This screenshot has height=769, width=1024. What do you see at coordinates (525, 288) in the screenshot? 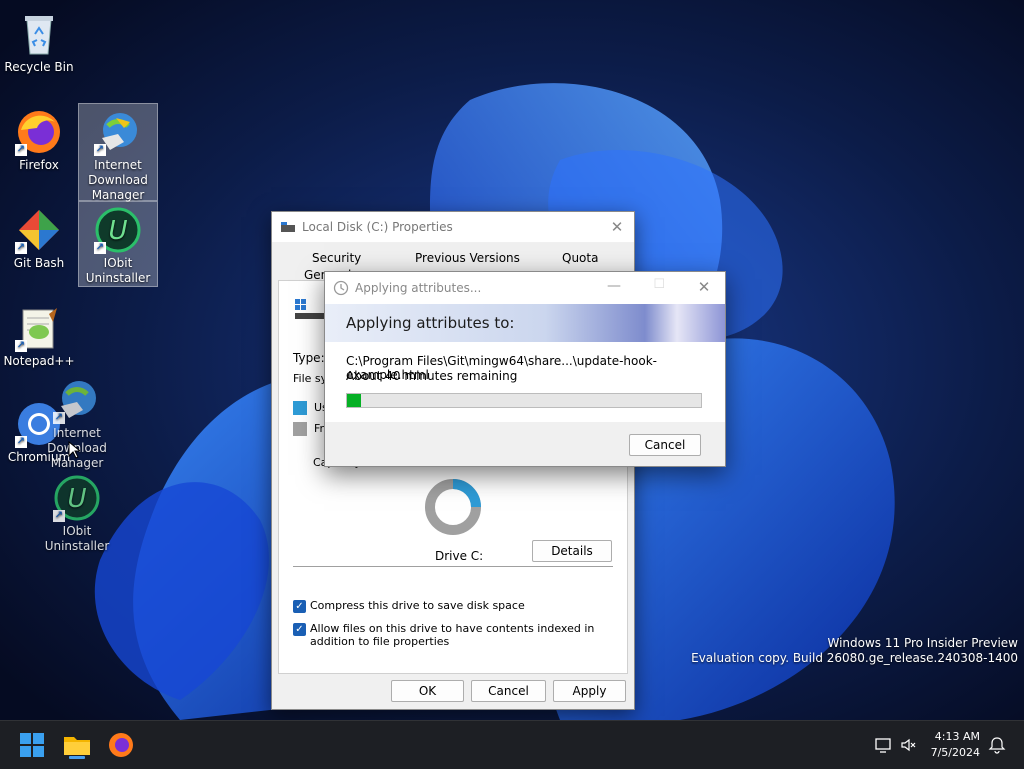
I see `apply-titlebar: Applying attributes... — ☐ ✕` at bounding box center [525, 288].